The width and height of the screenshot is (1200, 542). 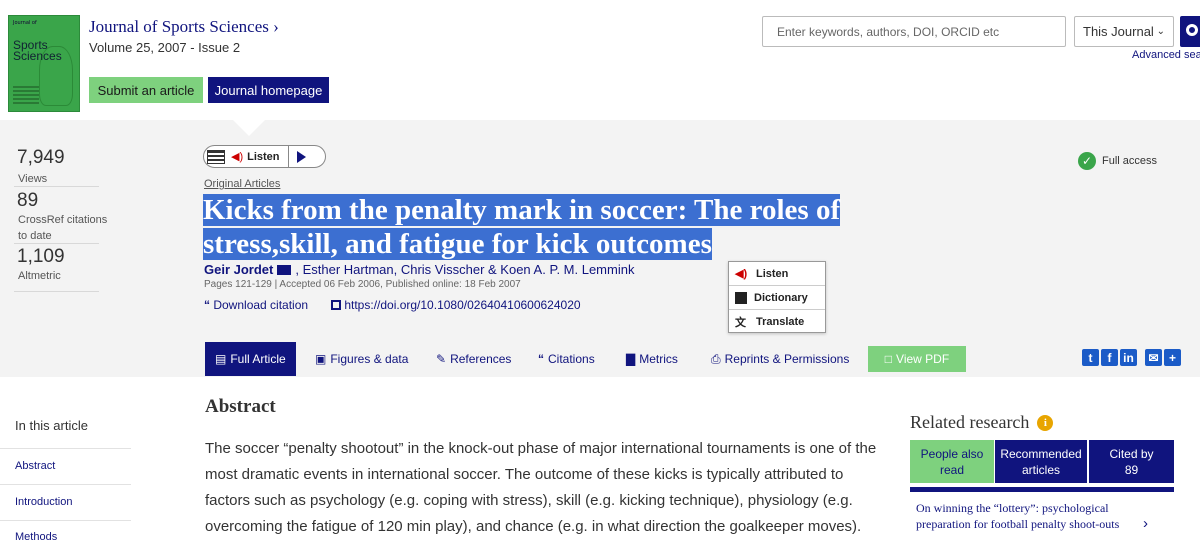 What do you see at coordinates (787, 359) in the screenshot?
I see `tab-reprints-label: Reprints & Permissions` at bounding box center [787, 359].